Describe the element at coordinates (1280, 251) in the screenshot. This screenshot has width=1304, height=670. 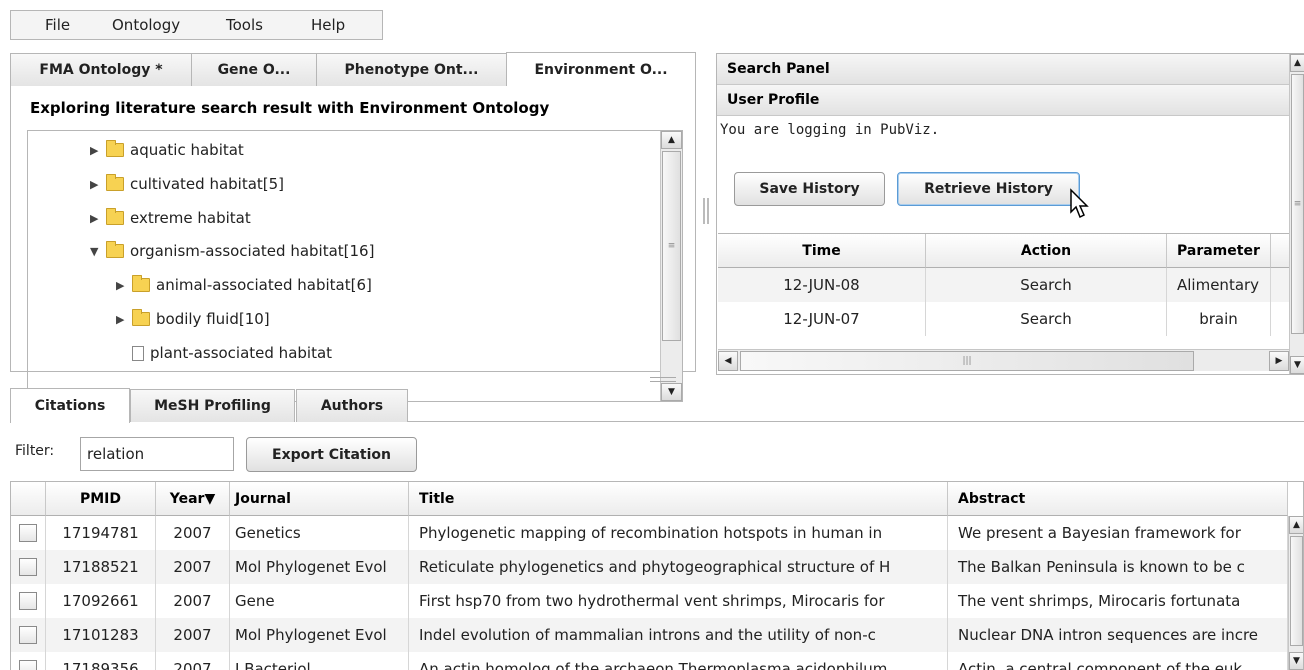
I see `history-col-extra` at that location.